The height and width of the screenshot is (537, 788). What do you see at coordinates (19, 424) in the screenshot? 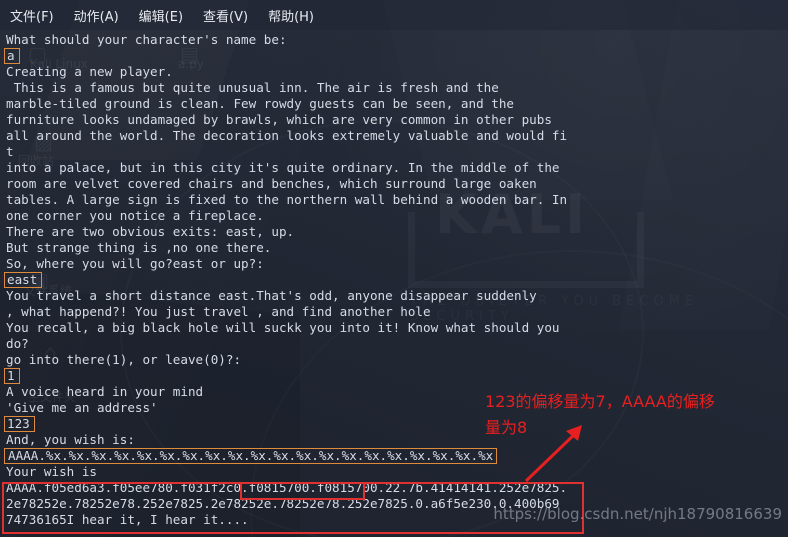
I see `user-input-echo: 123` at bounding box center [19, 424].